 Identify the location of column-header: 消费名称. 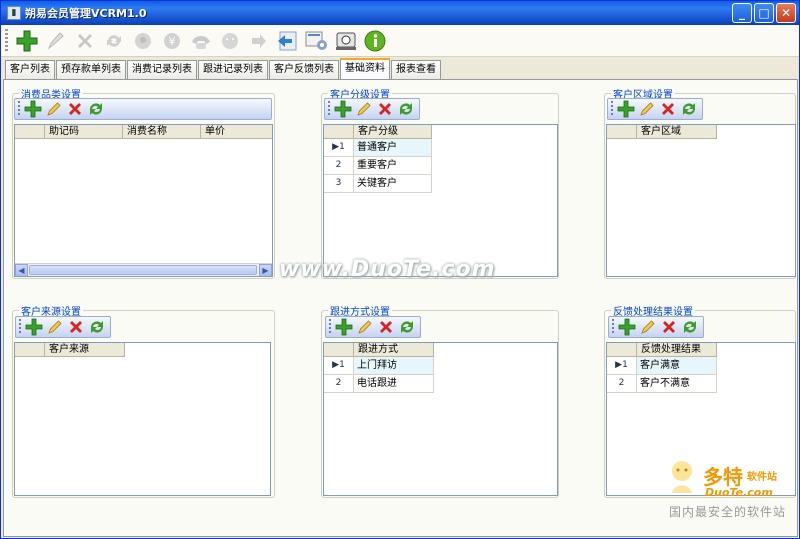
(162, 132).